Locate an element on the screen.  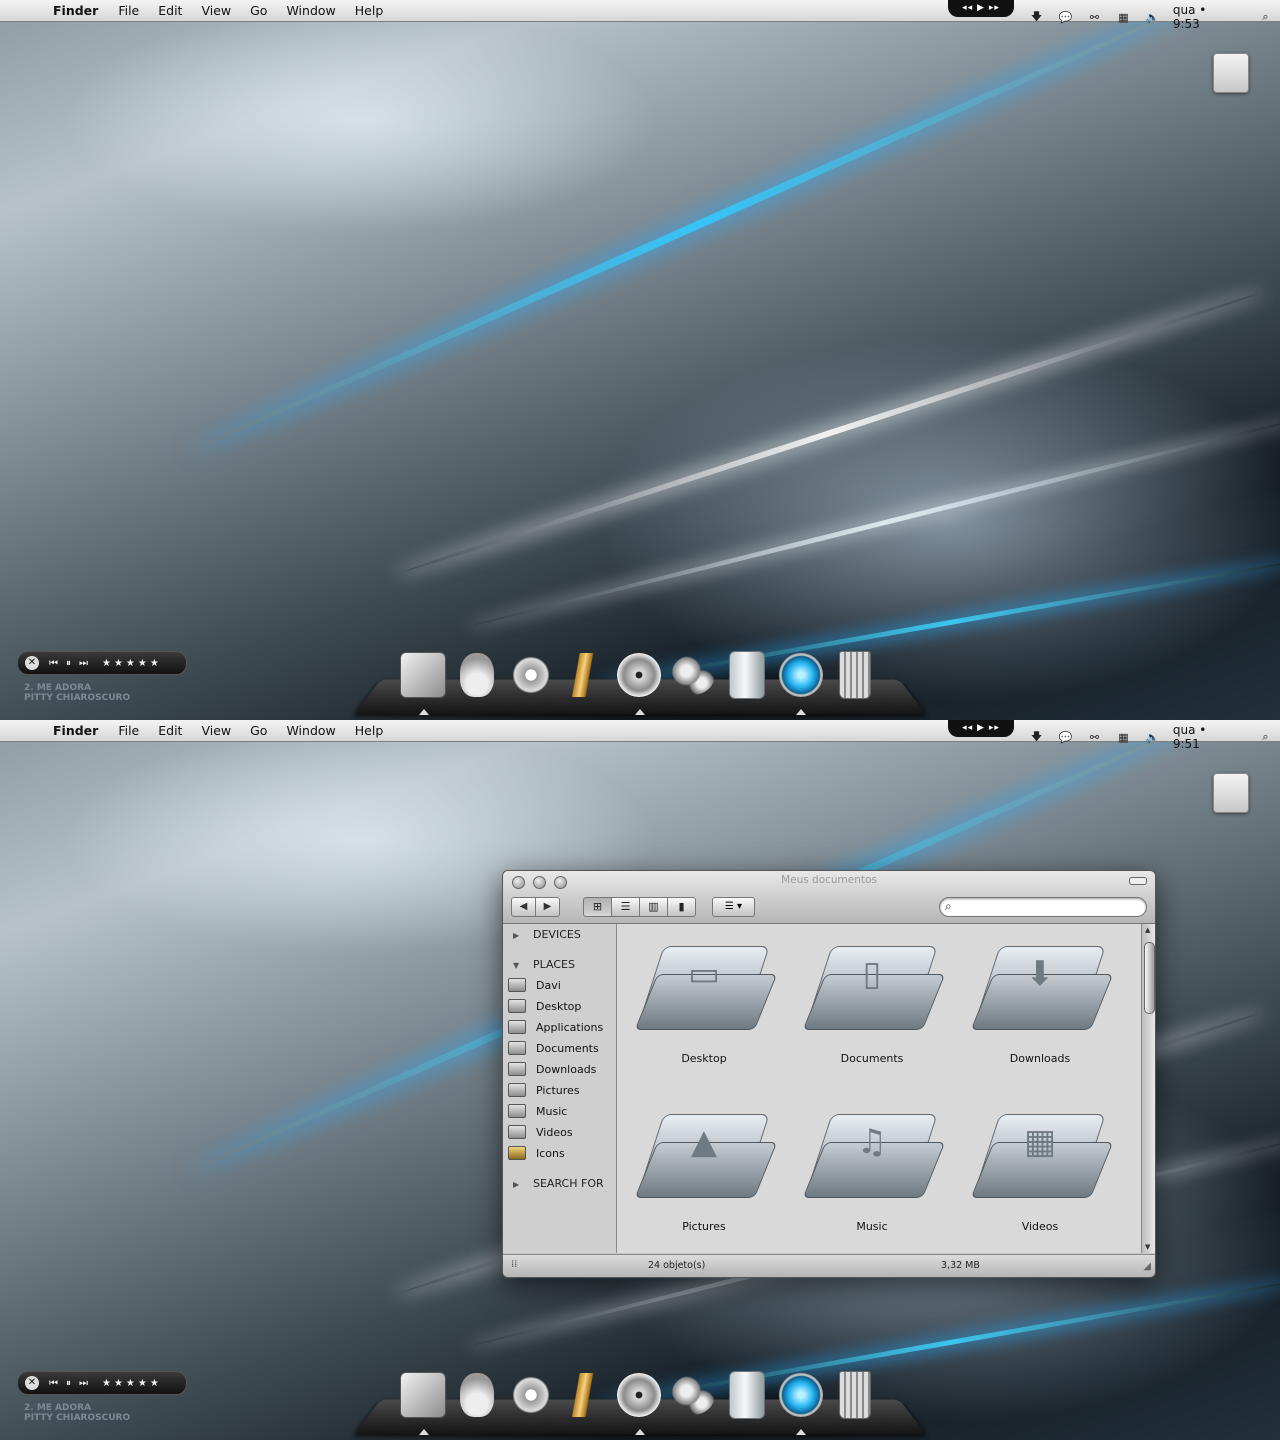
sidebar-section-places: ▼ PLACES is located at coordinates (544, 964).